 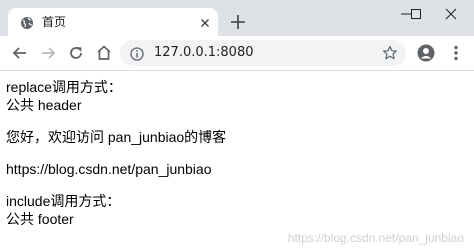 What do you see at coordinates (63, 201) in the screenshot?
I see `include-heading: include调用方式：` at bounding box center [63, 201].